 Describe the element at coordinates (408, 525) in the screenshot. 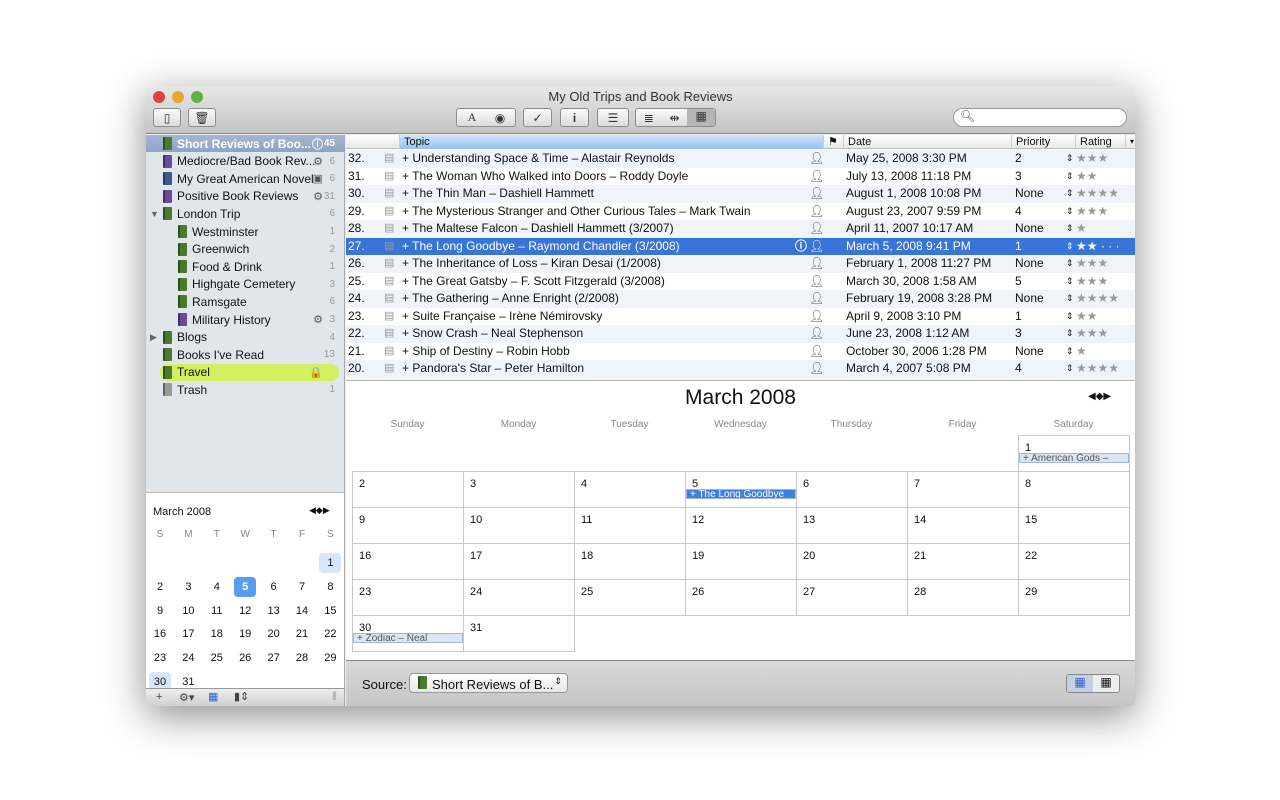

I see `calendar-day-cell: 9` at that location.